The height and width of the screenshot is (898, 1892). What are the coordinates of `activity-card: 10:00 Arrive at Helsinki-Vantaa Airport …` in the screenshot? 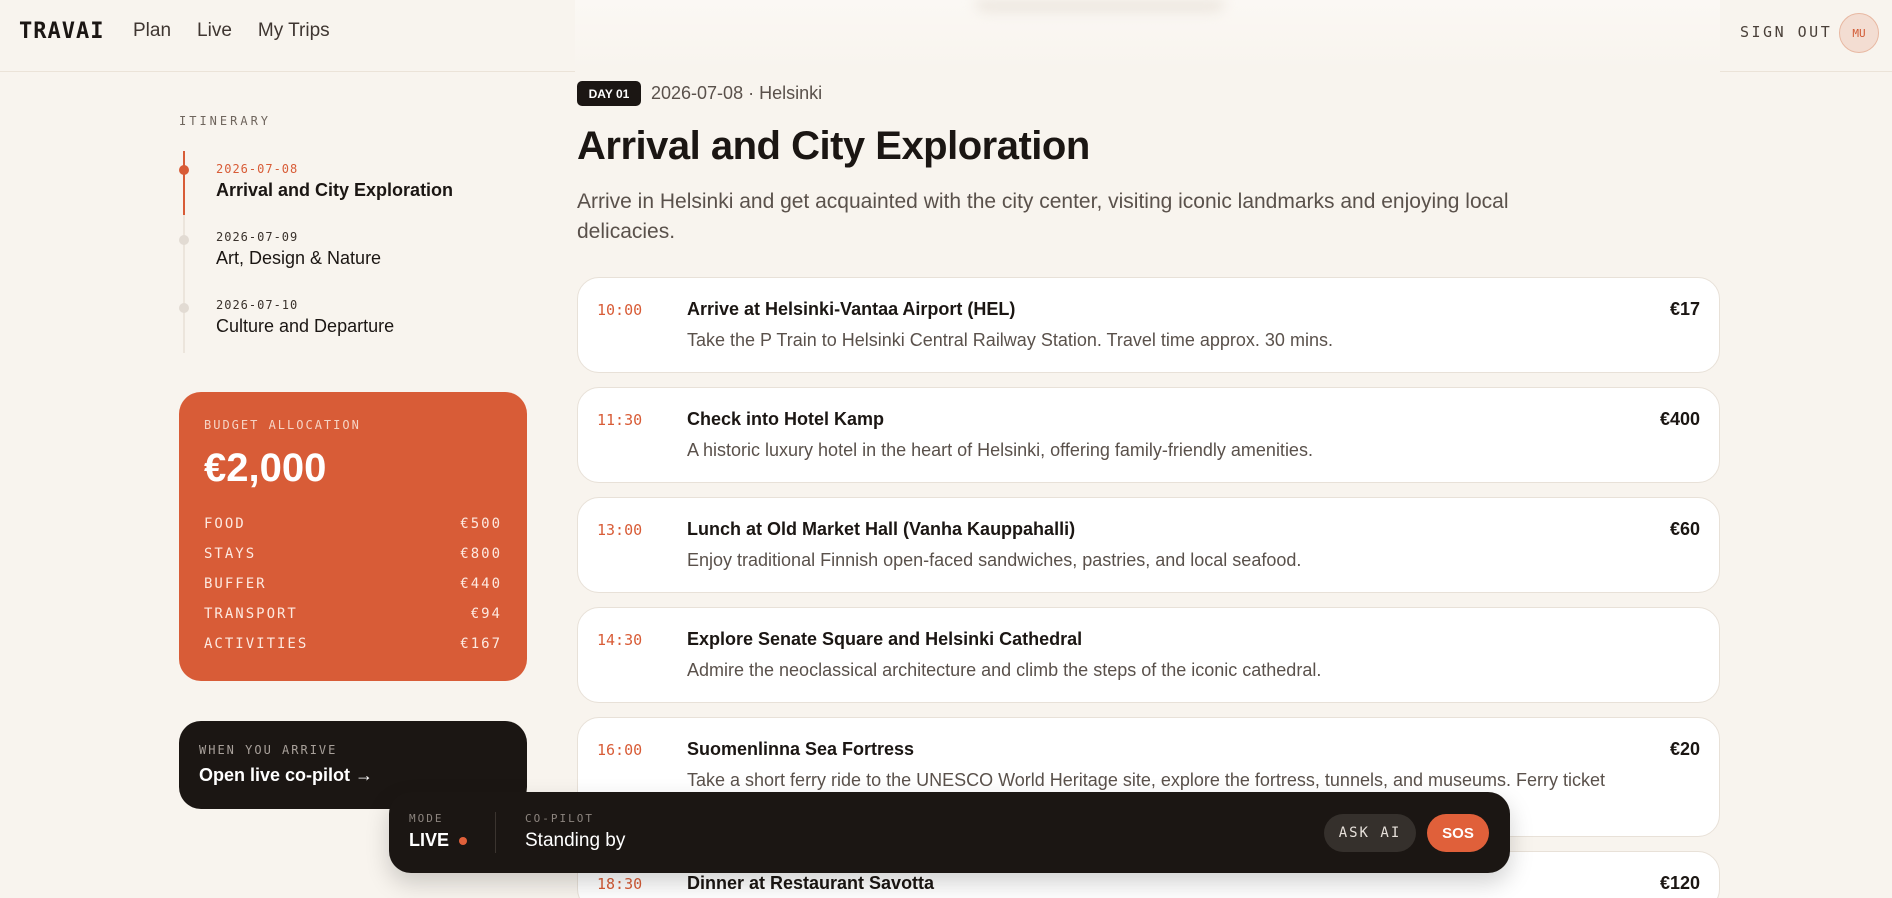 It's located at (1148, 325).